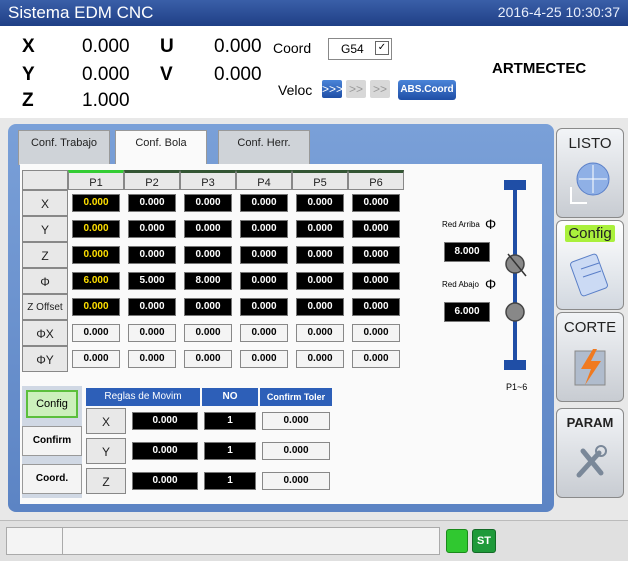 This screenshot has width=628, height=561. Describe the element at coordinates (320, 180) in the screenshot. I see `grid-col-header: P5` at that location.